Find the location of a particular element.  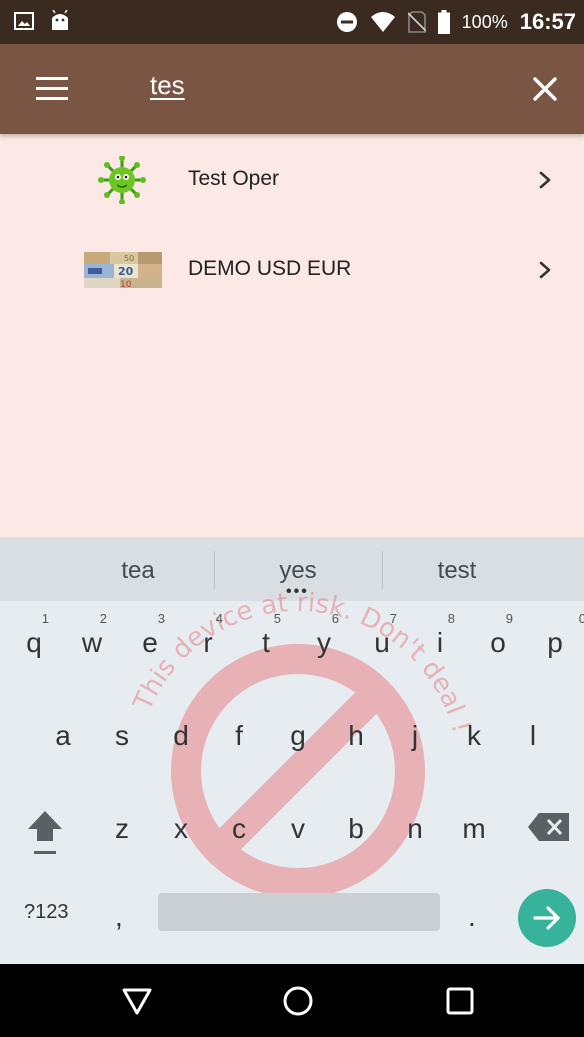

enter-button is located at coordinates (547, 918).